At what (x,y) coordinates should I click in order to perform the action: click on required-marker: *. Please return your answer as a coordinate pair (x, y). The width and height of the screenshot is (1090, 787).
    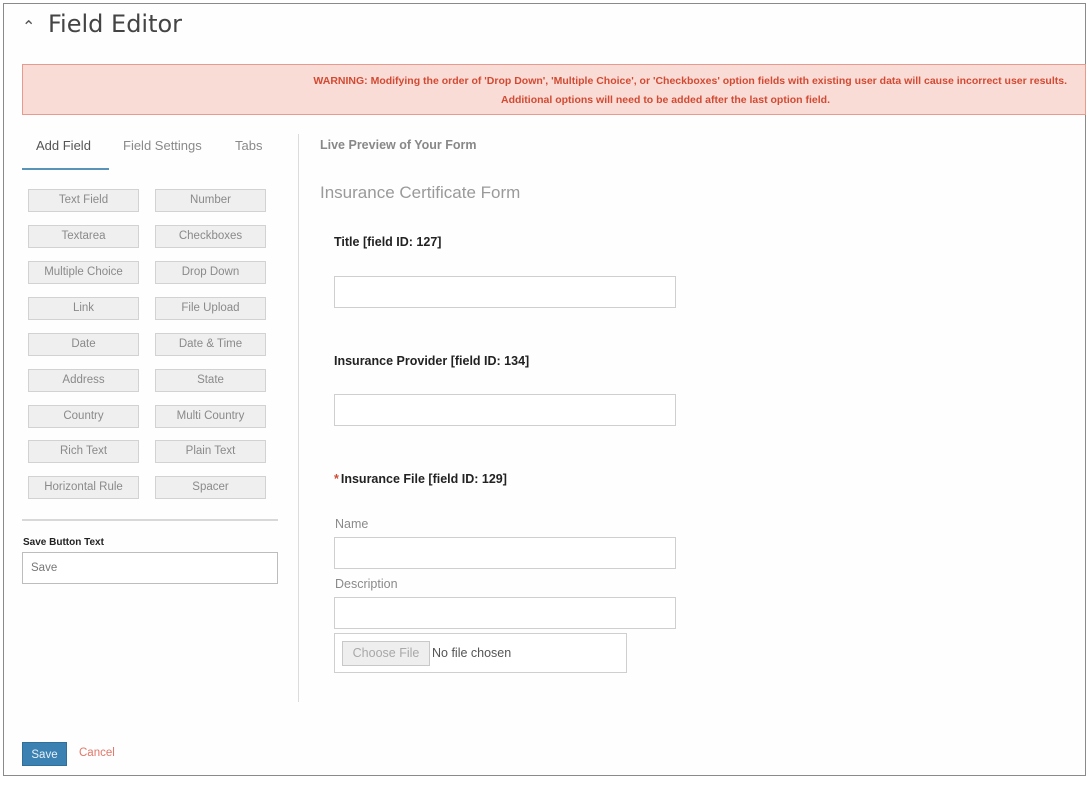
    Looking at the image, I should click on (336, 479).